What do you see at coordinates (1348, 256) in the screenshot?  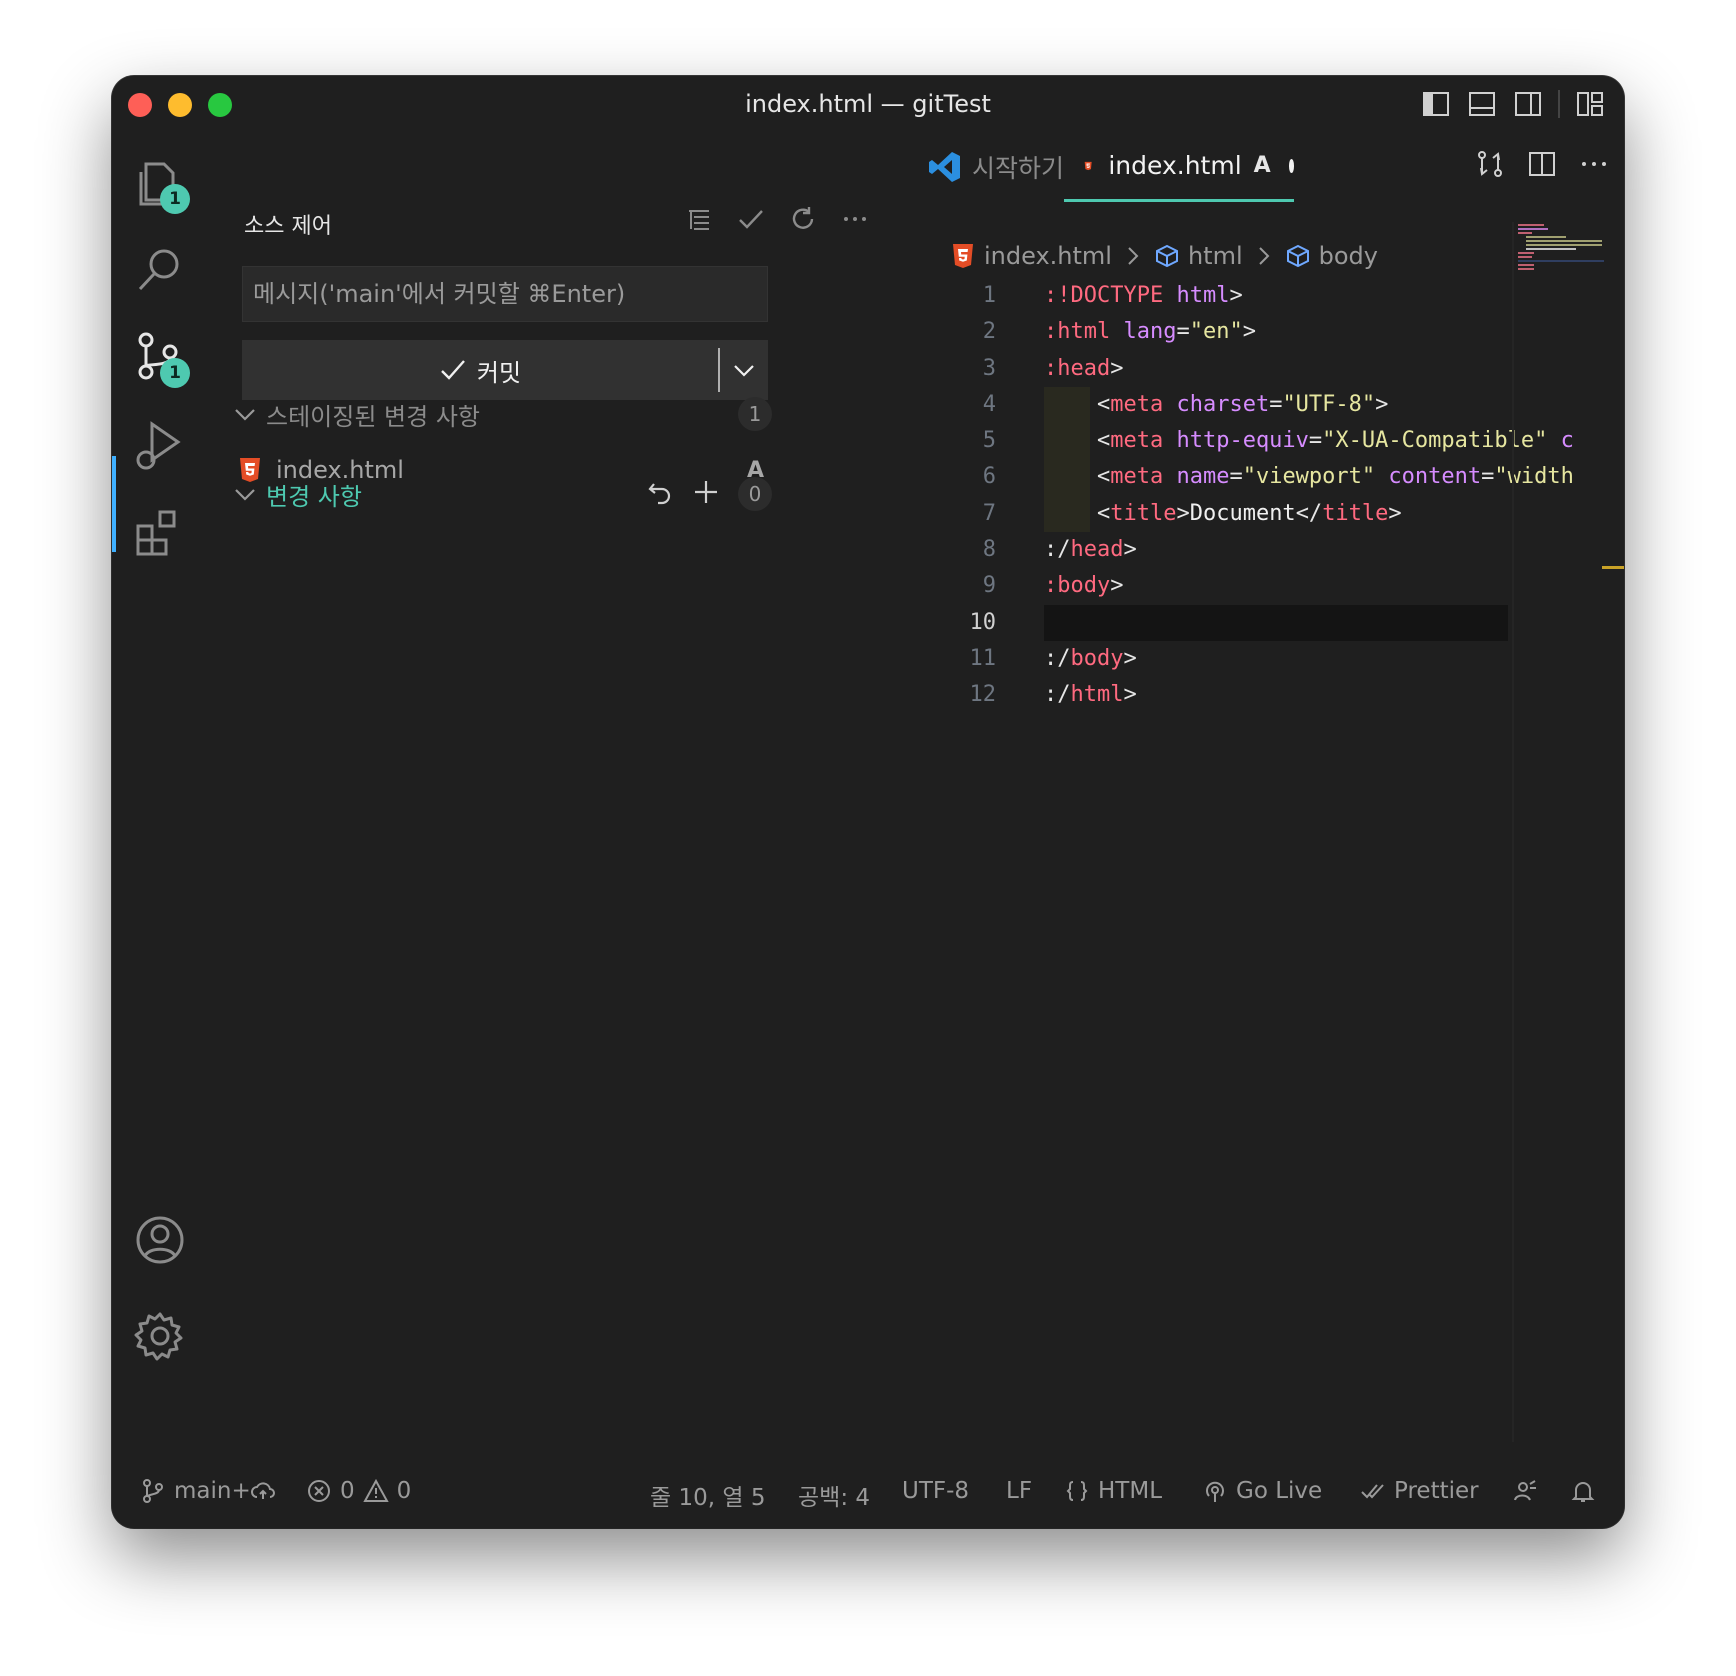 I see `breadcrumb-item-body: body` at bounding box center [1348, 256].